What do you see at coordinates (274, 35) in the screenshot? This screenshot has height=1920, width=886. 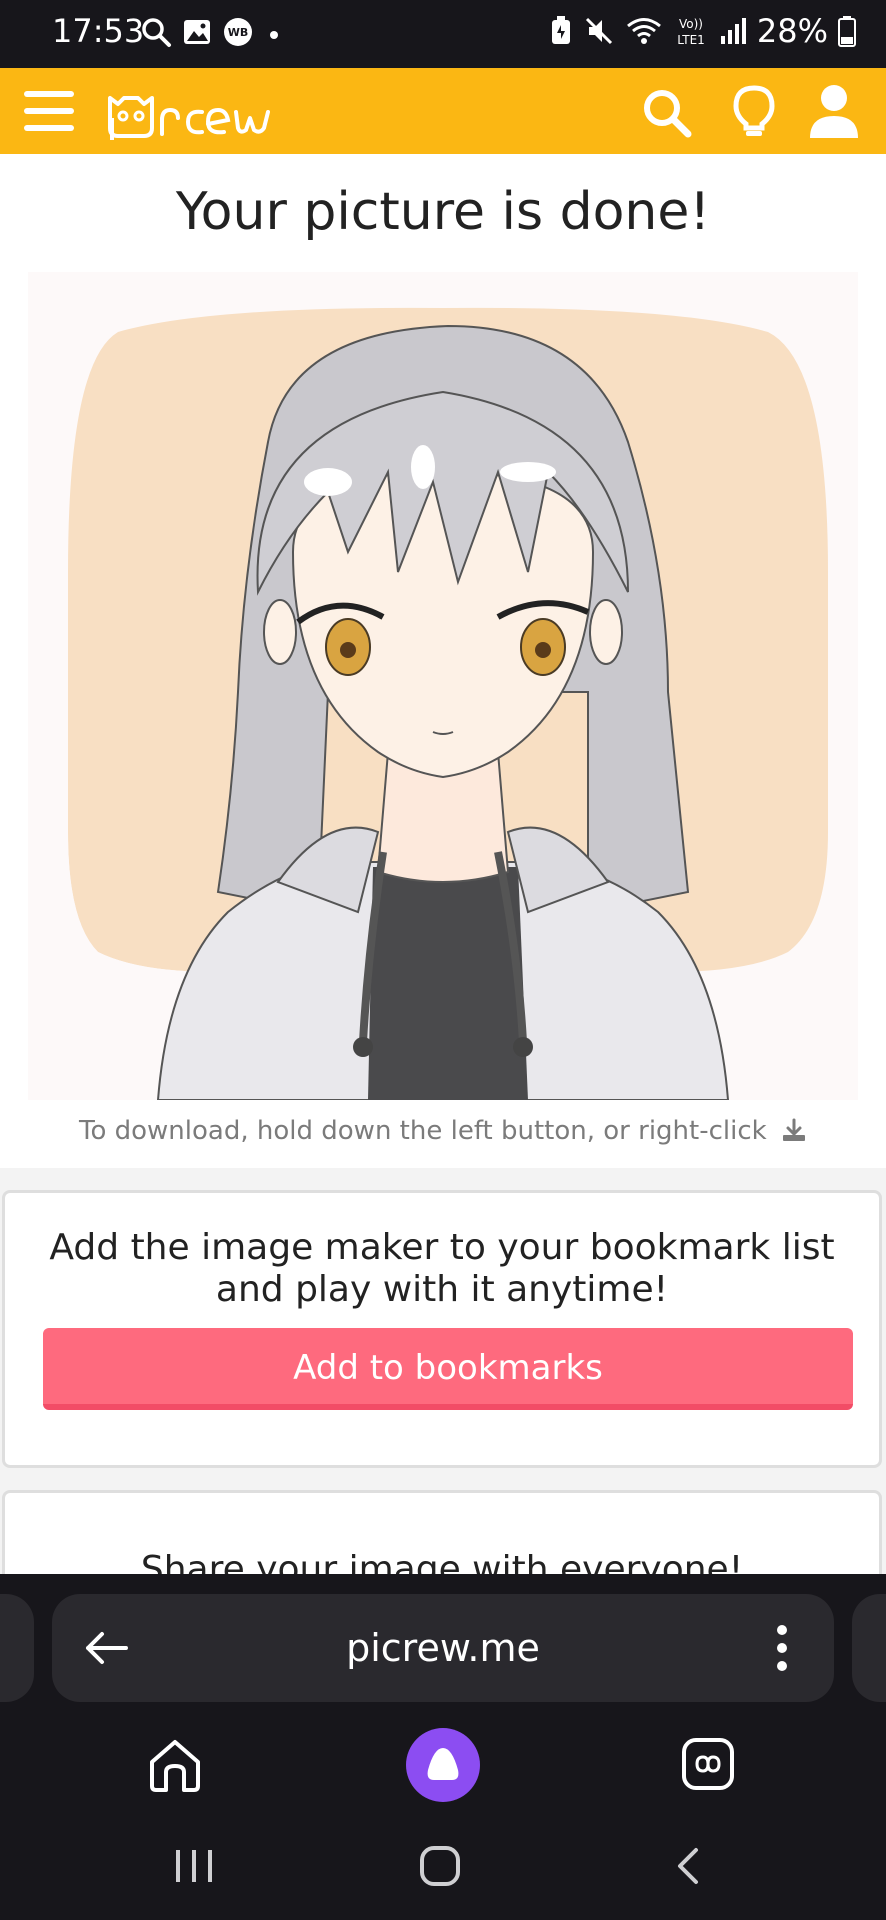 I see `dot-icon` at bounding box center [274, 35].